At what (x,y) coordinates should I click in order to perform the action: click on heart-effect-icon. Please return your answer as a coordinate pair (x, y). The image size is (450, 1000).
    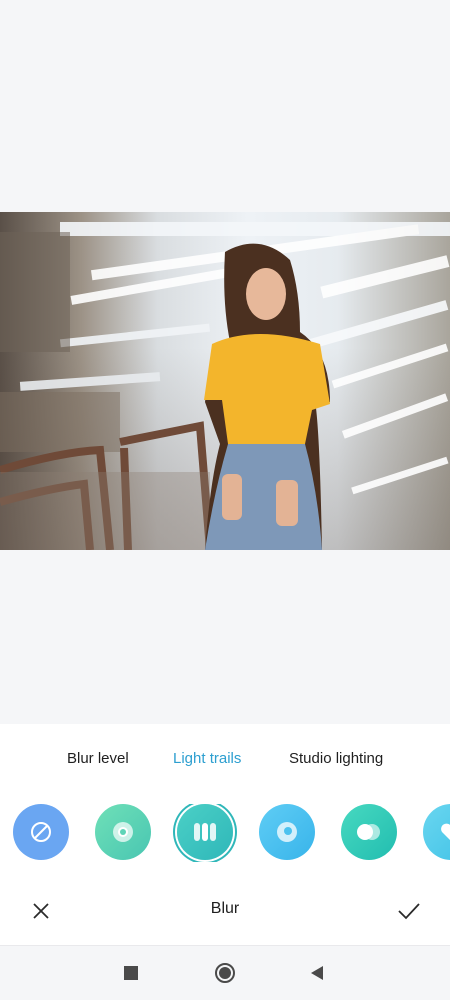
    Looking at the image, I should click on (445, 831).